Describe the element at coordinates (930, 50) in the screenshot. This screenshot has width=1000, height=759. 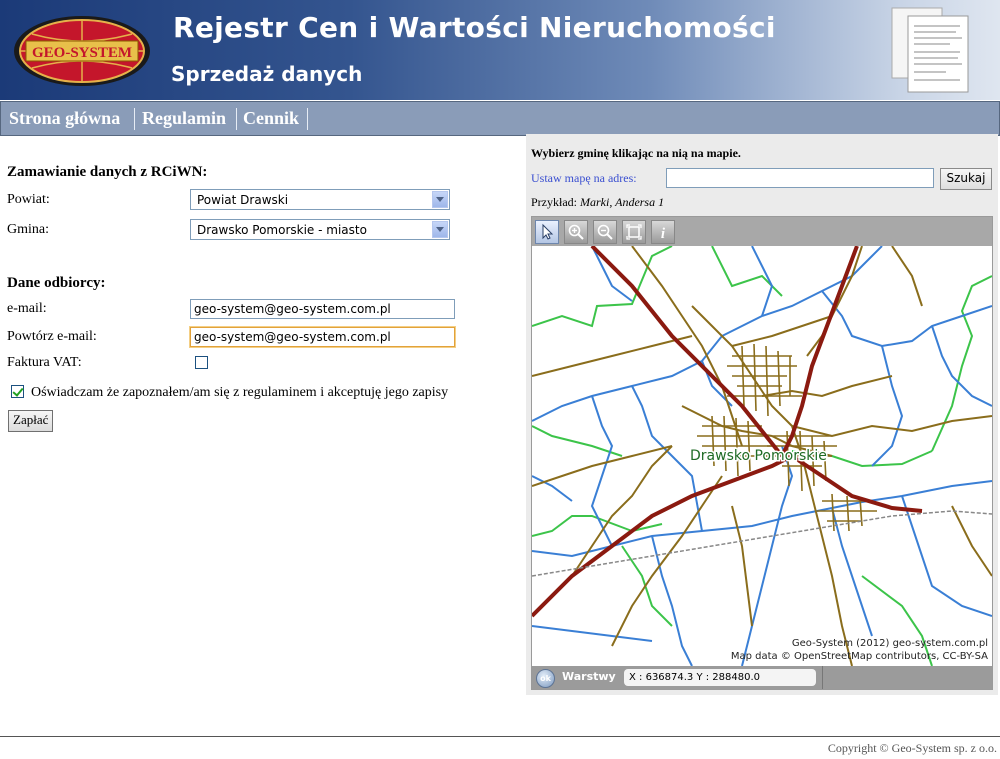
I see `document-thumbnail-icon` at that location.